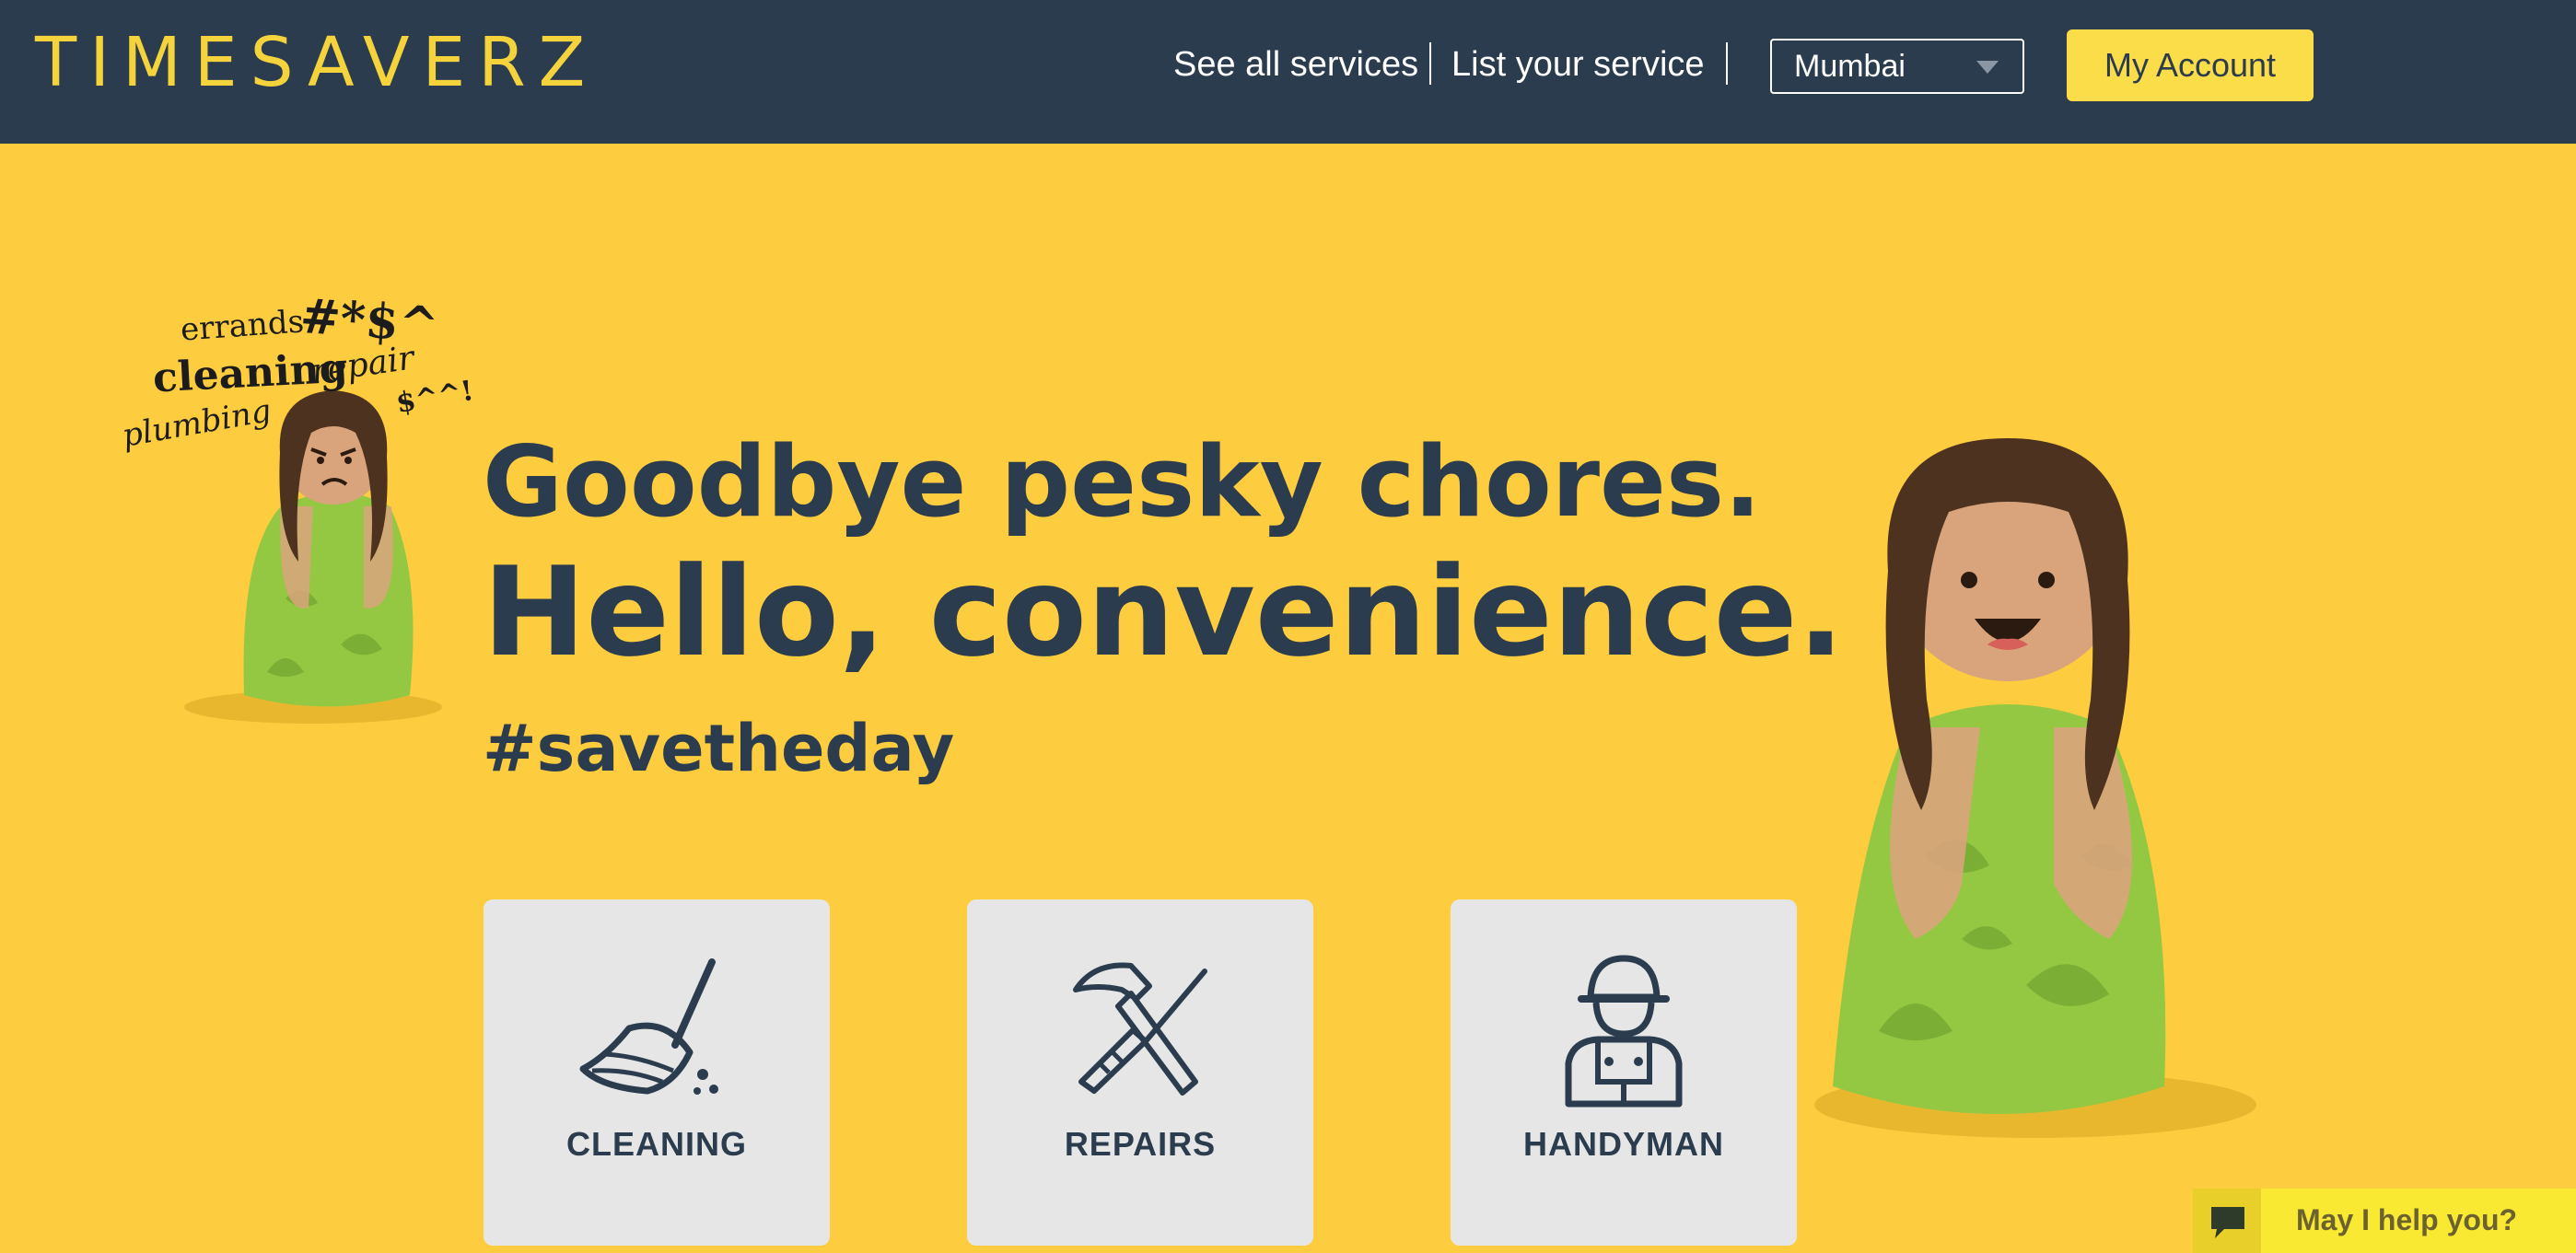 The image size is (2576, 1253). What do you see at coordinates (1624, 1032) in the screenshot?
I see `worker-icon` at bounding box center [1624, 1032].